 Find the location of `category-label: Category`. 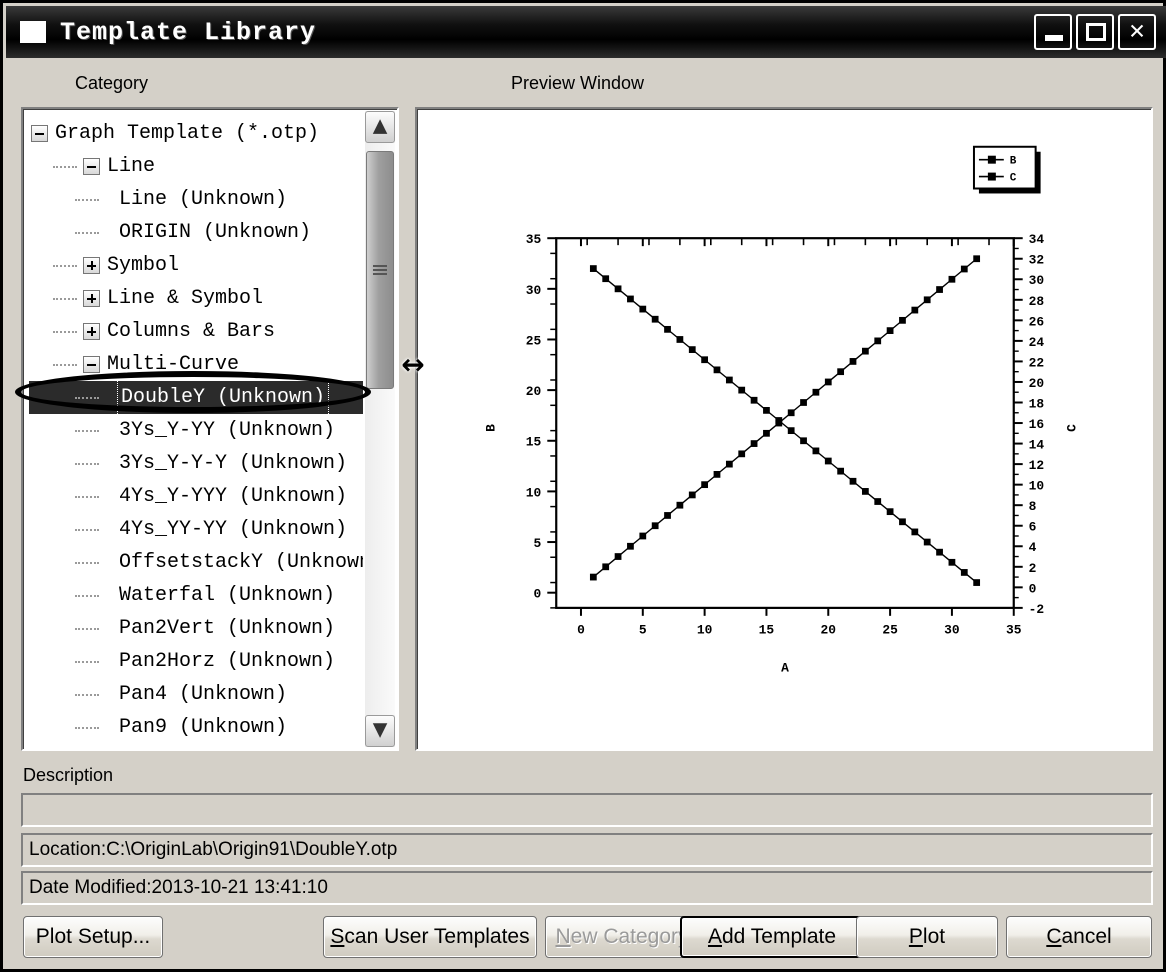

category-label: Category is located at coordinates (112, 83).